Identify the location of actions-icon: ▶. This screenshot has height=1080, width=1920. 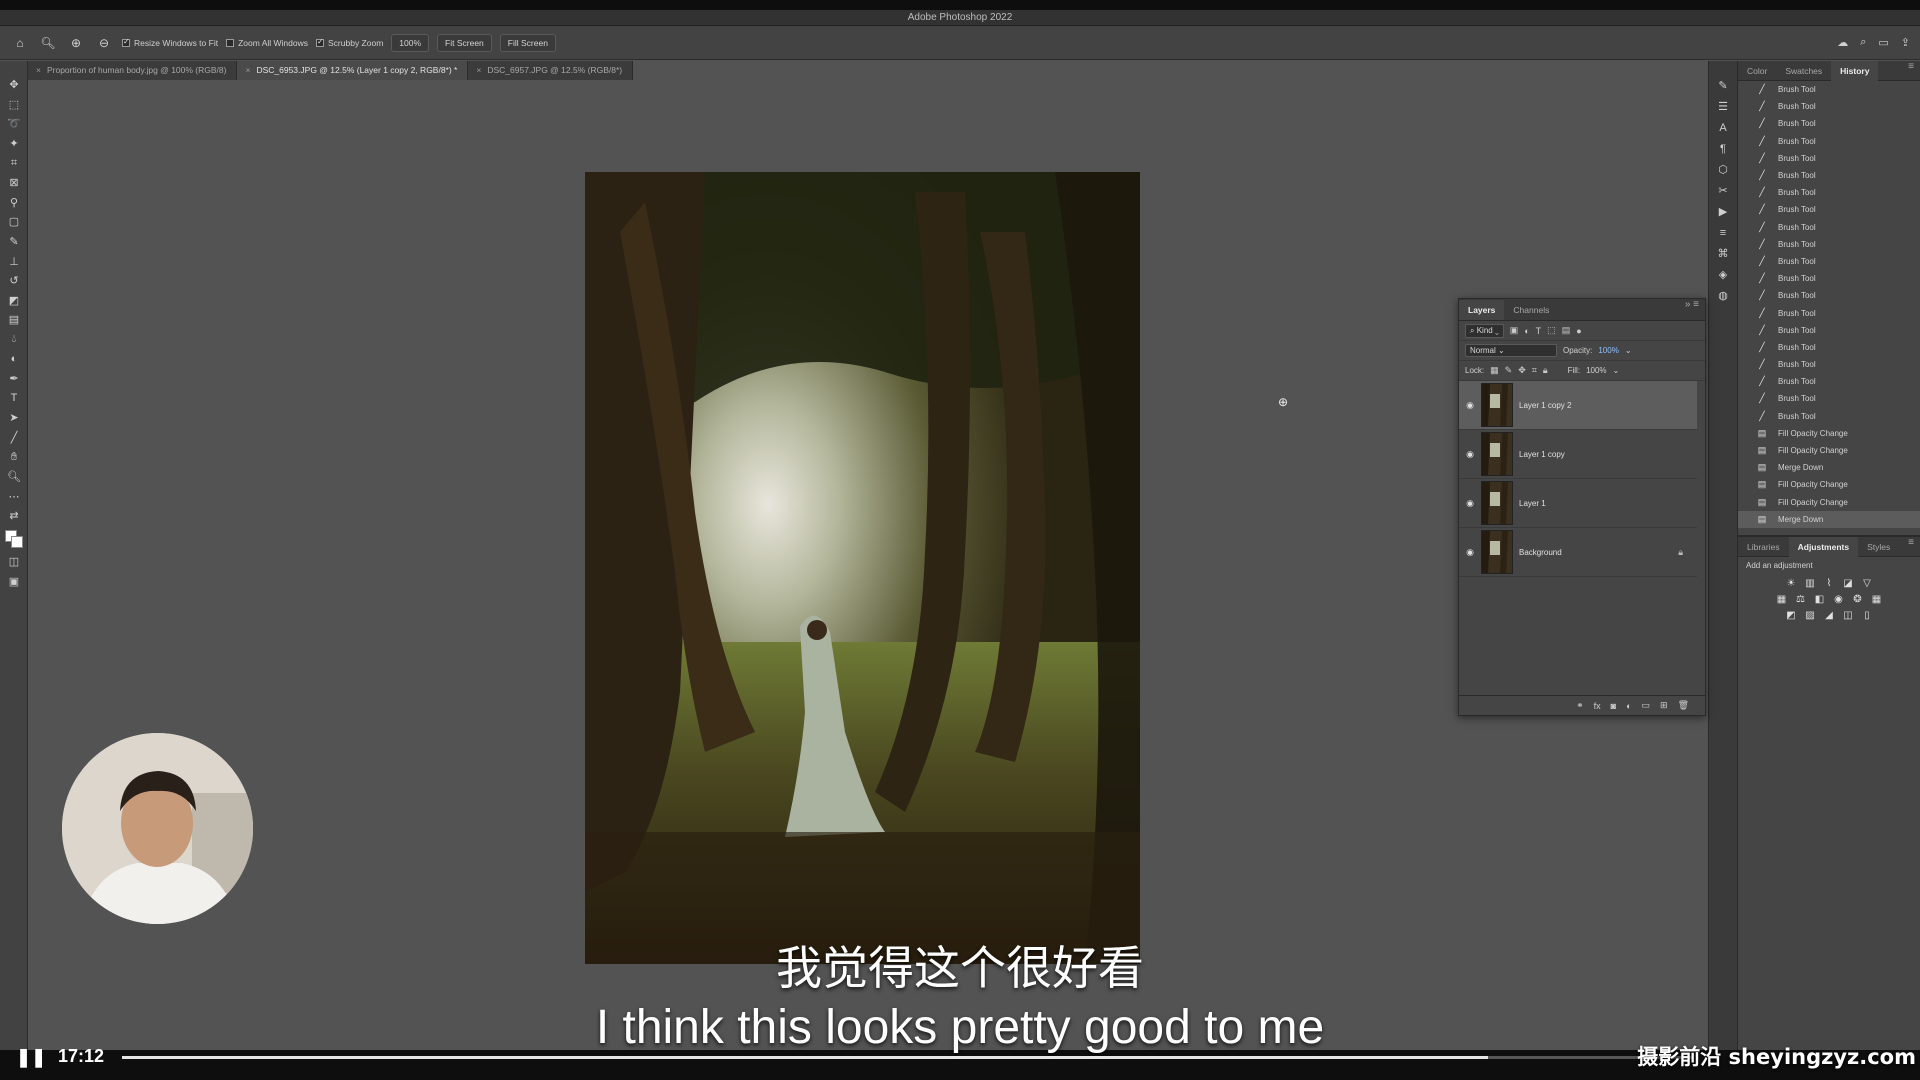
(1723, 211).